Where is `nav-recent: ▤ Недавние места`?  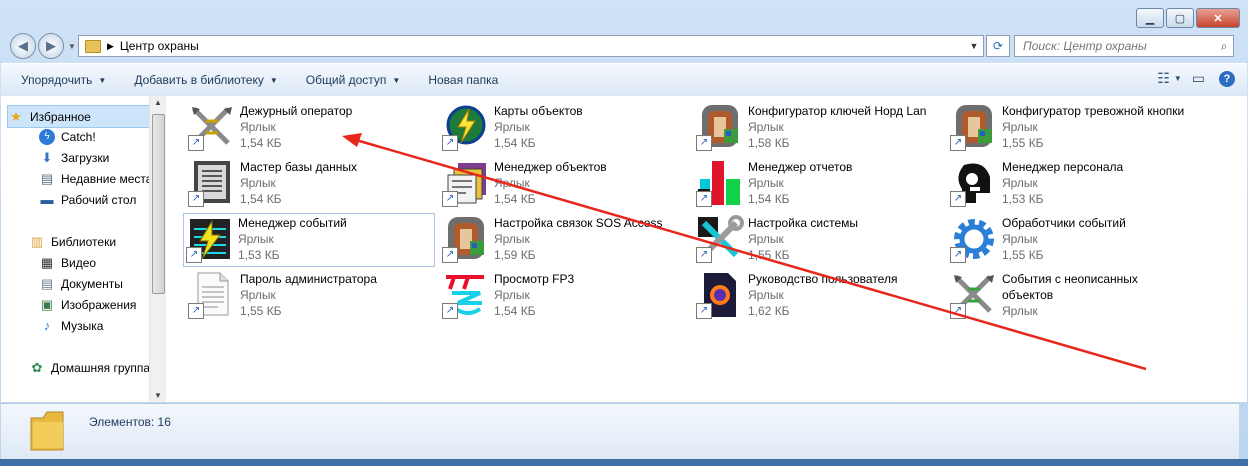 nav-recent: ▤ Недавние места is located at coordinates (96, 178).